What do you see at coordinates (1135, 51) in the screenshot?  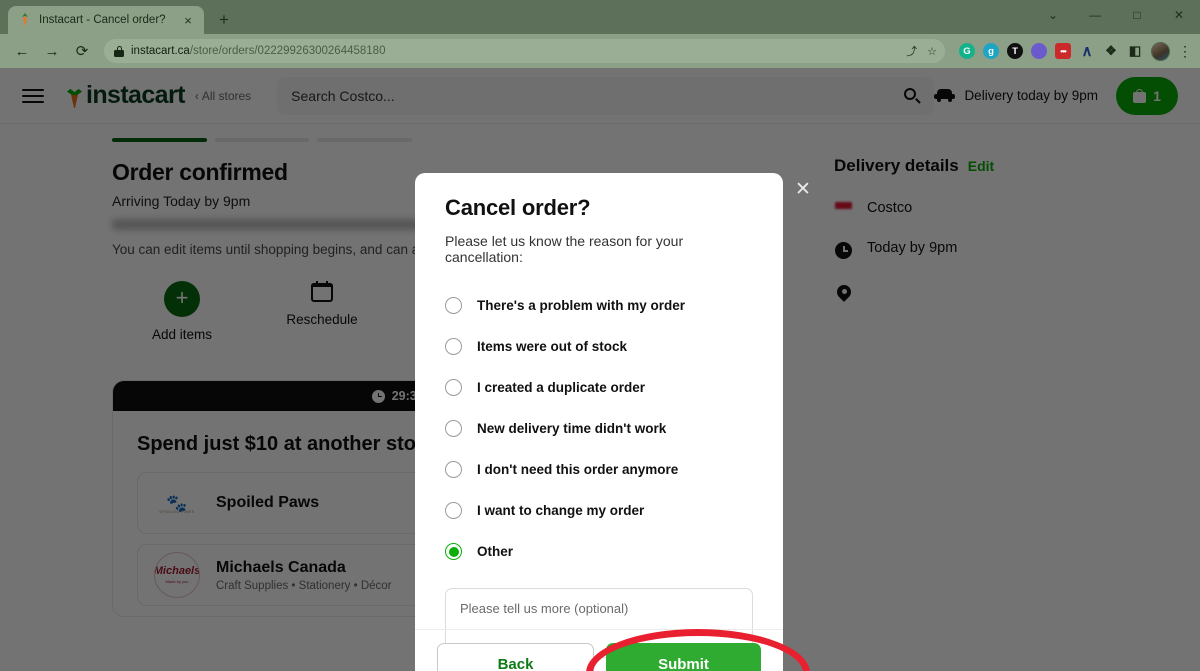 I see `side-panel-icon: ◧` at bounding box center [1135, 51].